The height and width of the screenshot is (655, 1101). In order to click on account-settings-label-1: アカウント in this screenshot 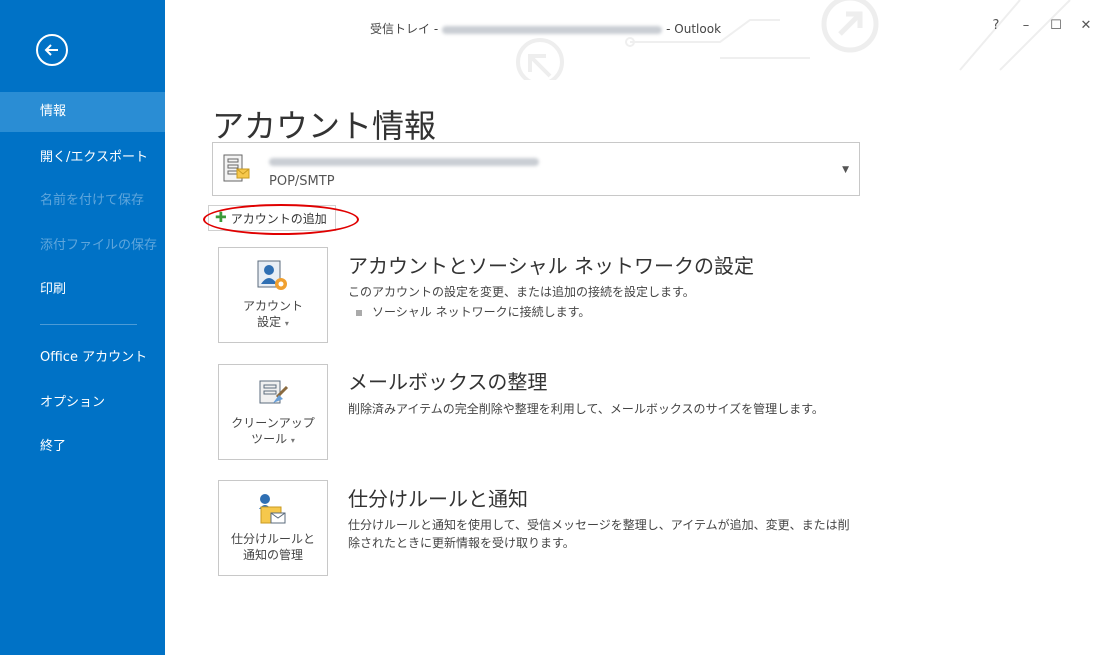, I will do `click(272, 306)`.